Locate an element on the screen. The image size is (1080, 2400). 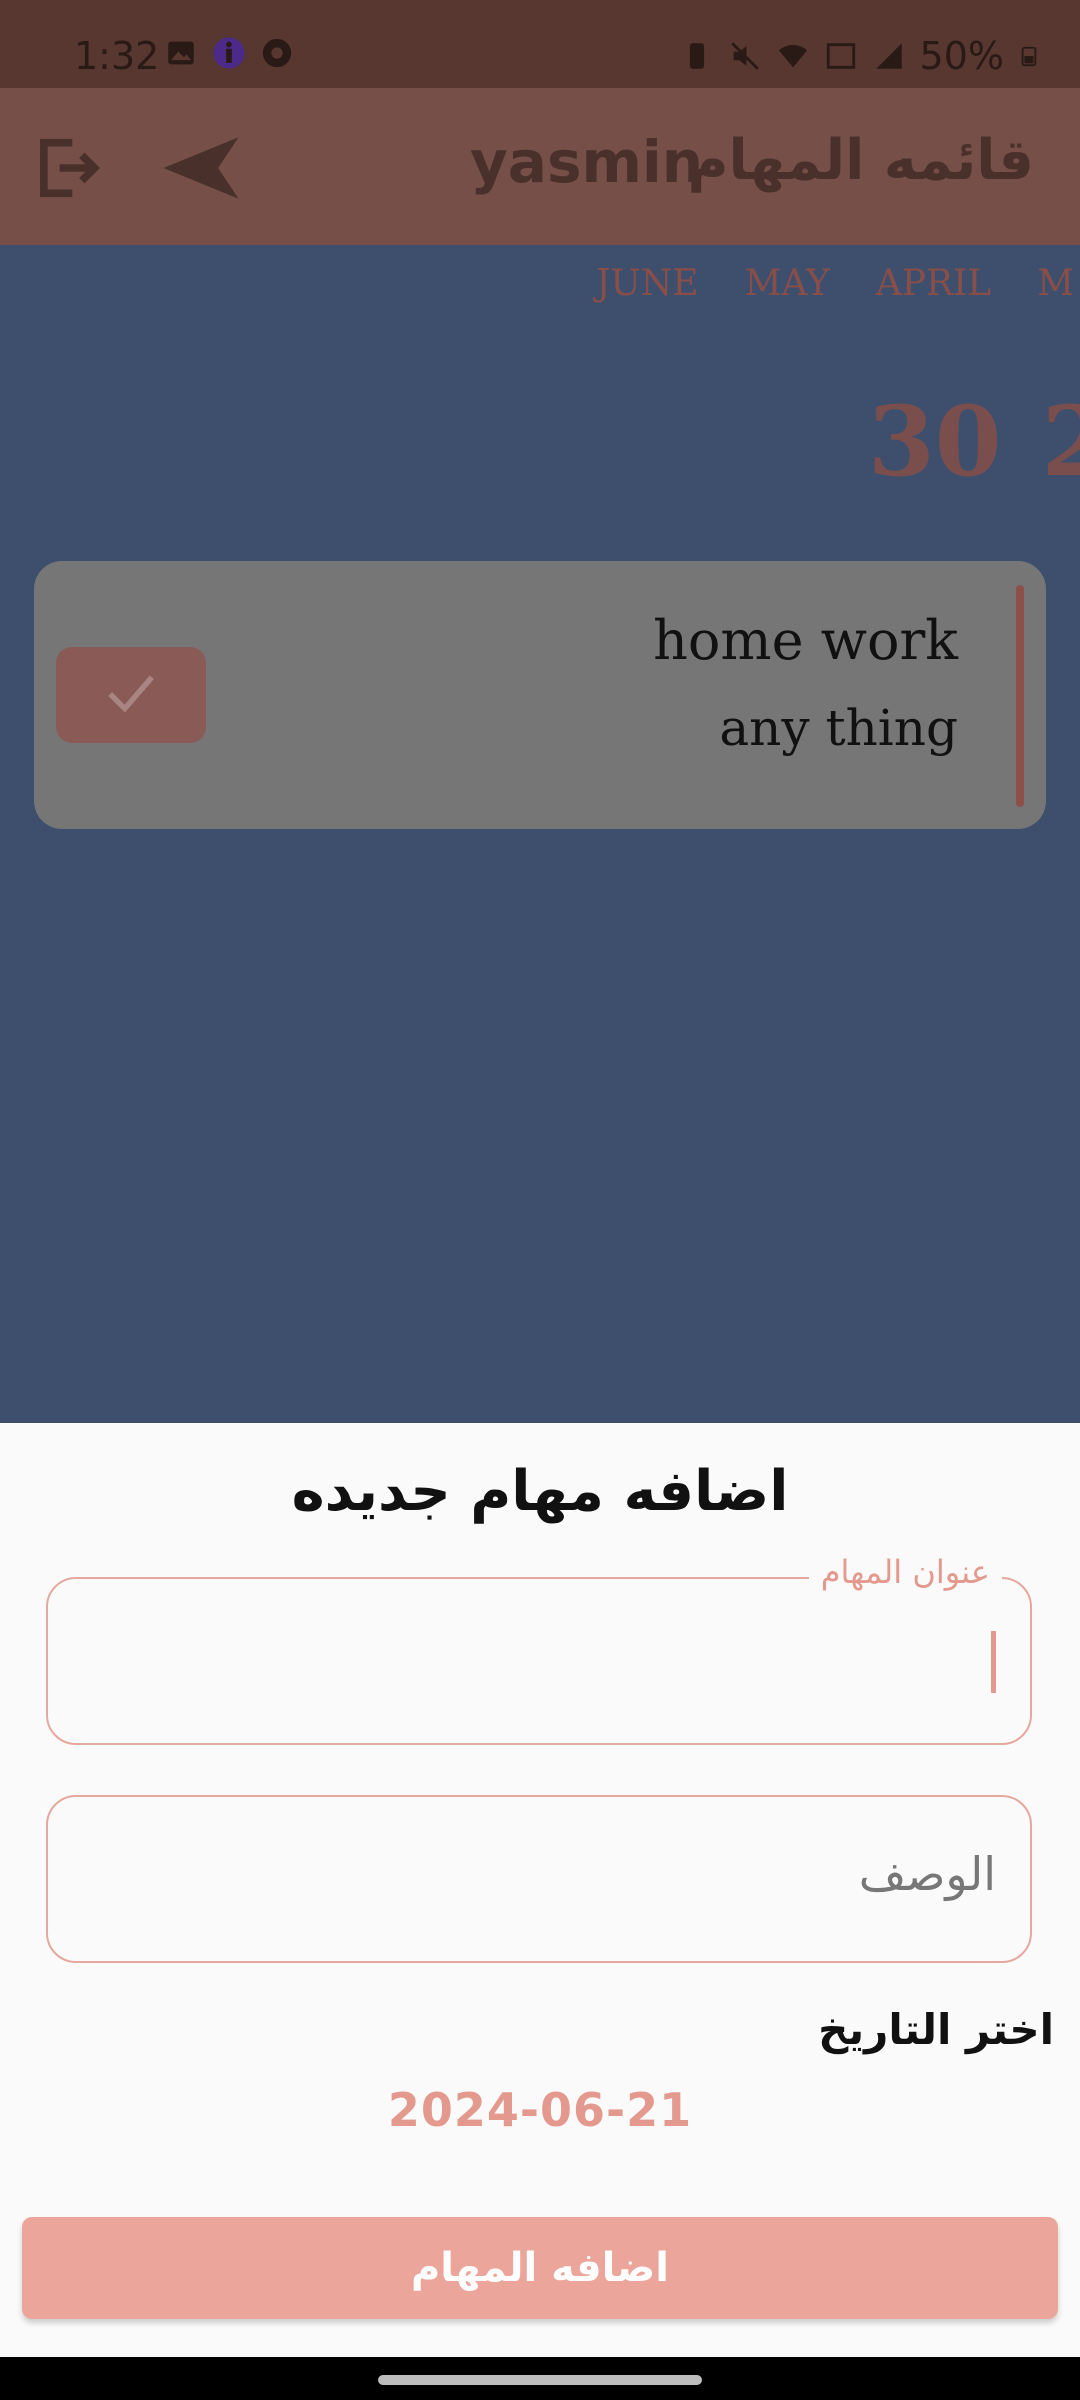
task-description-input: الوصف is located at coordinates (539, 1879).